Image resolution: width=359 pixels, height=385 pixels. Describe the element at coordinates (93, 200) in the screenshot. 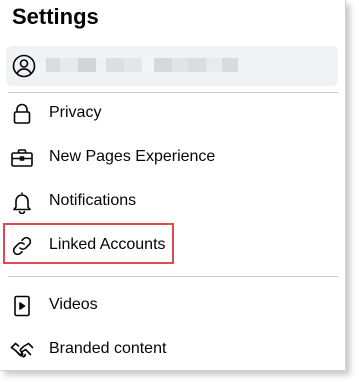

I see `menu-item-label: Notifications` at that location.